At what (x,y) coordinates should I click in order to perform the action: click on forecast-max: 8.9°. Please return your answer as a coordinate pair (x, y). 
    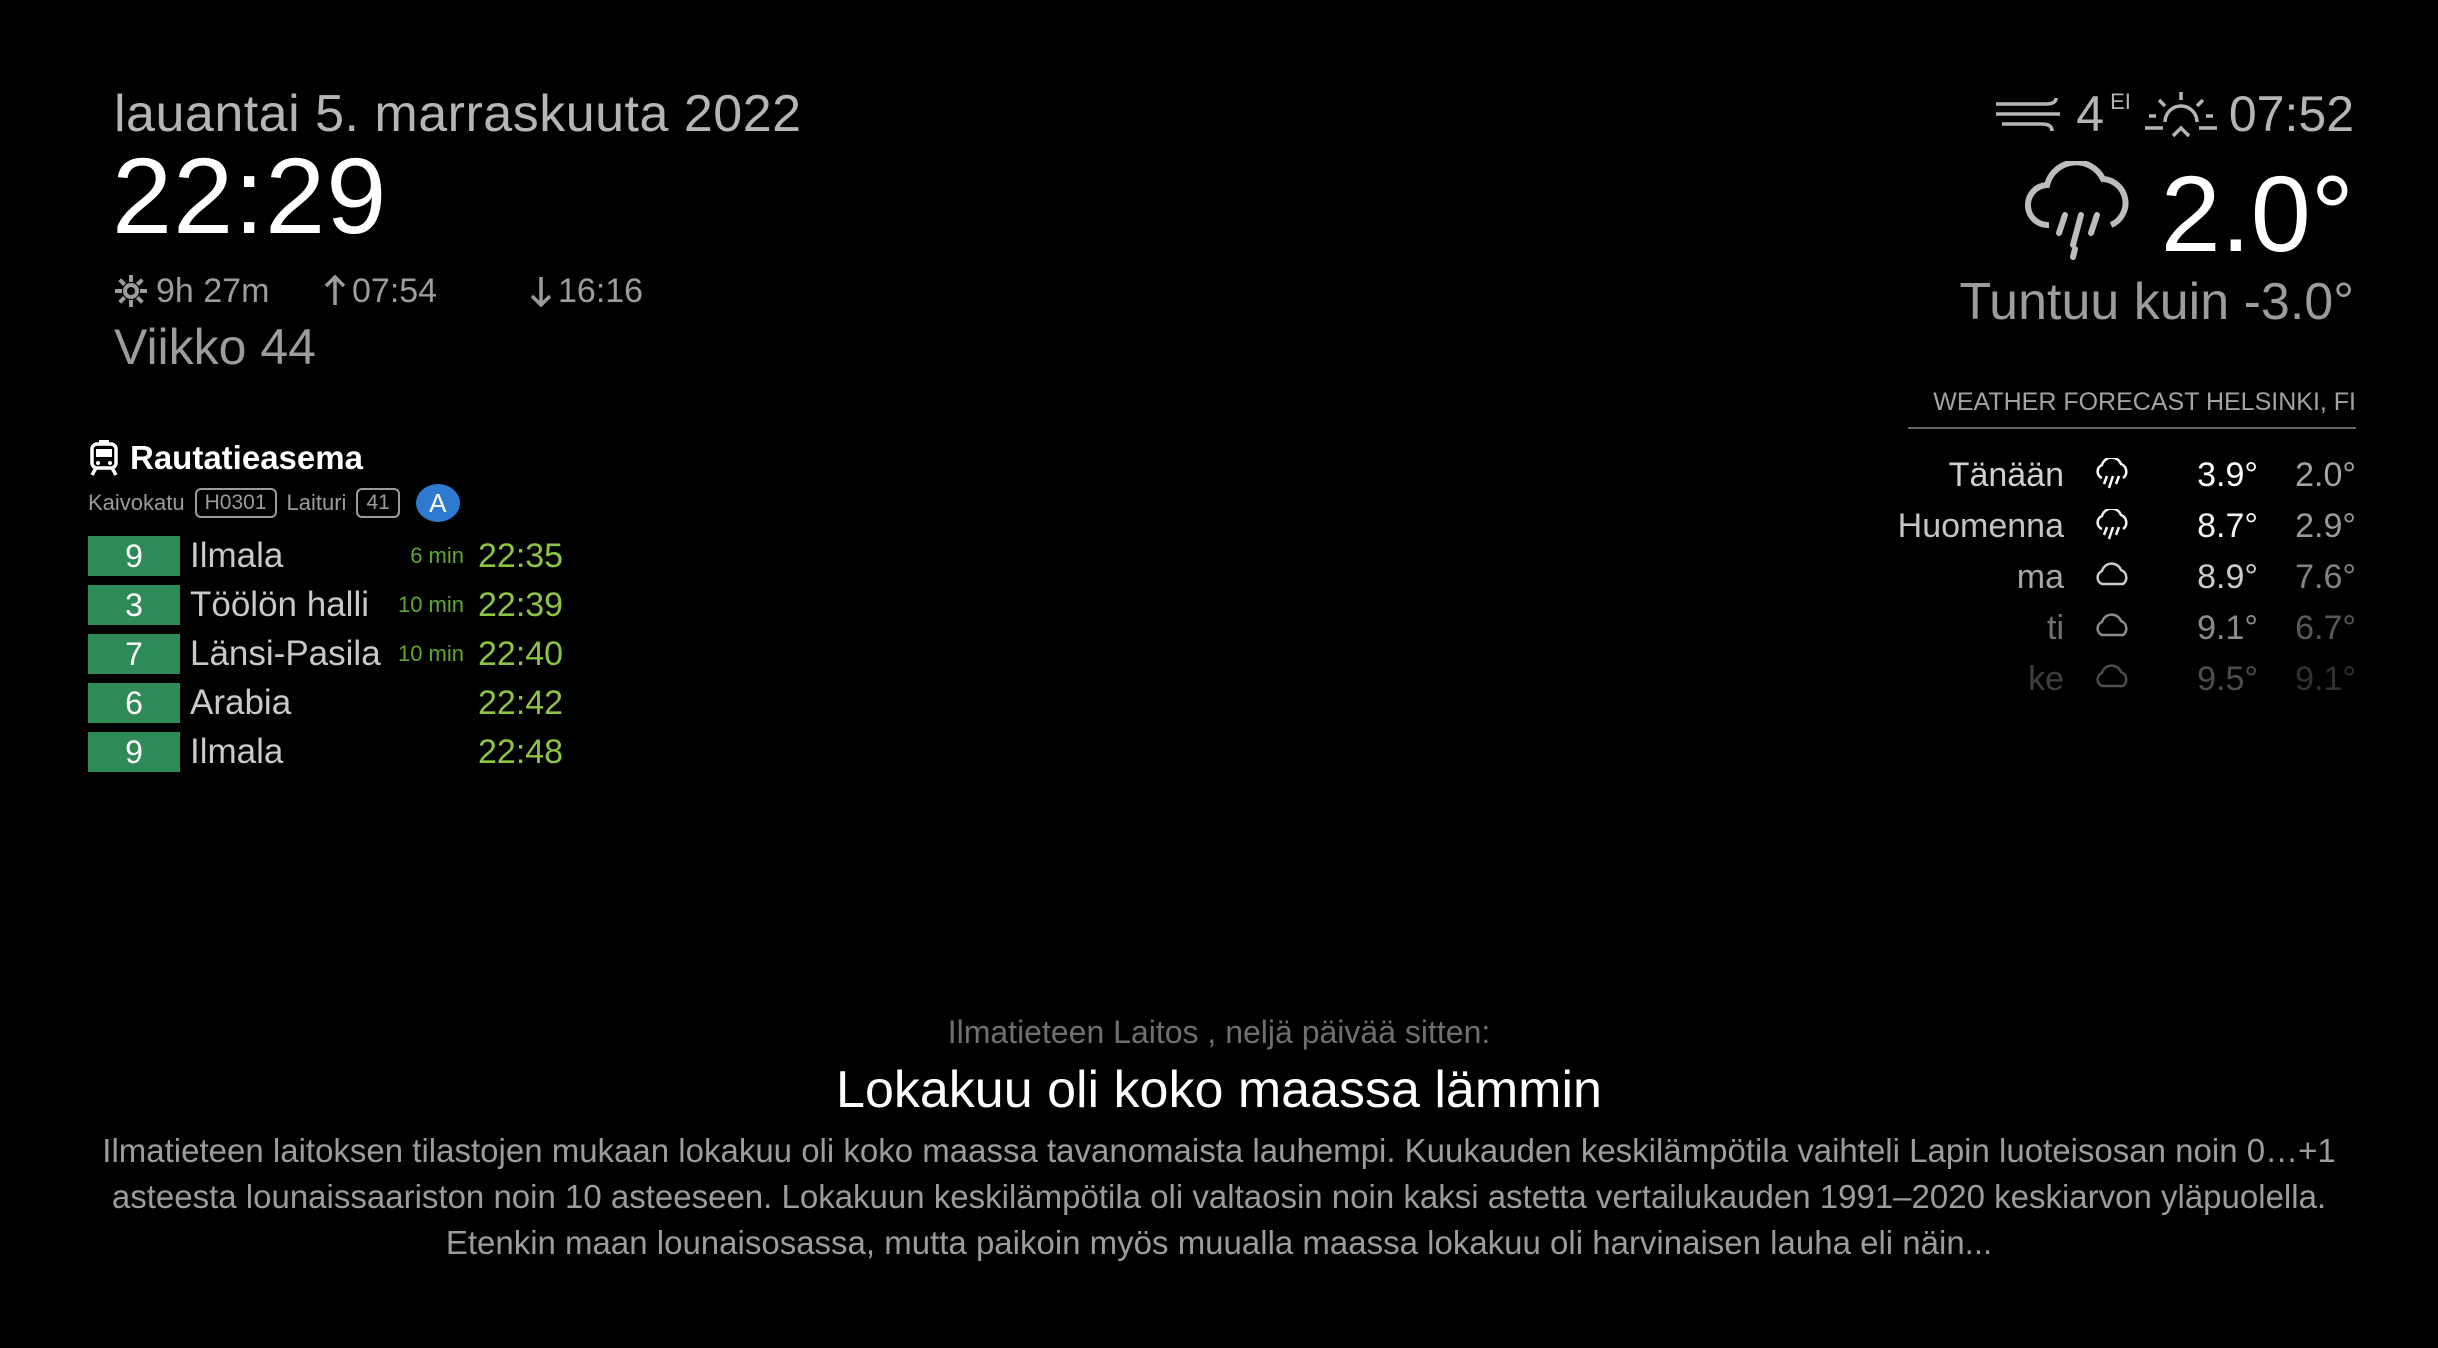
    Looking at the image, I should click on (2227, 577).